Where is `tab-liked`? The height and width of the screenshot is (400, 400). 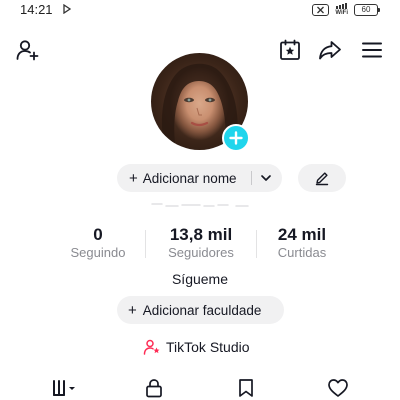 tab-liked is located at coordinates (338, 388).